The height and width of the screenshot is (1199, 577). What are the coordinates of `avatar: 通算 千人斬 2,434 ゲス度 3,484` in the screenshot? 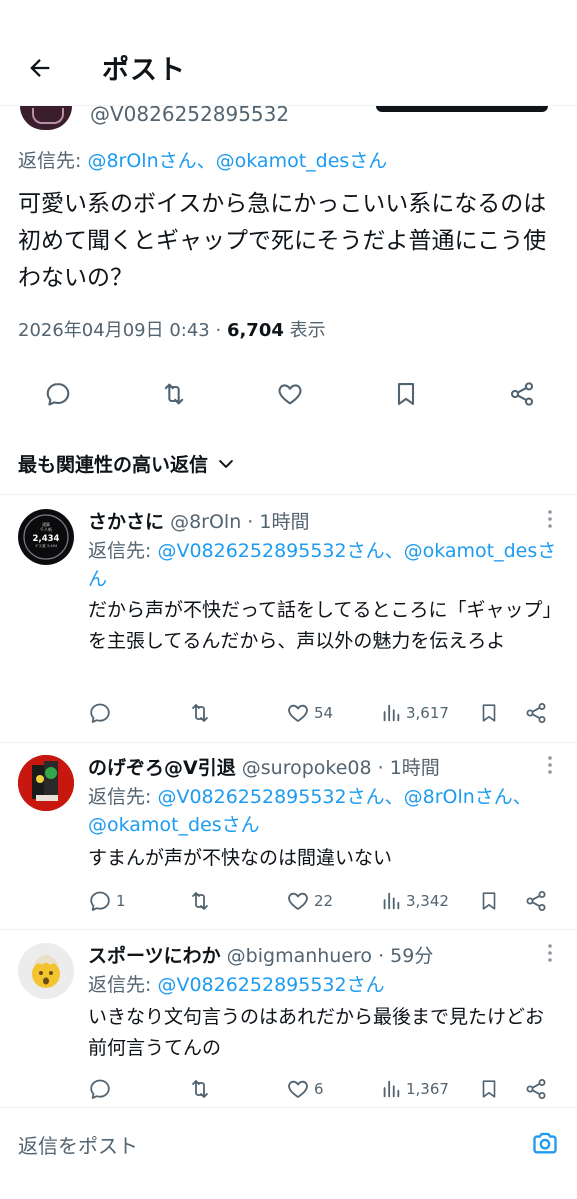 It's located at (46, 537).